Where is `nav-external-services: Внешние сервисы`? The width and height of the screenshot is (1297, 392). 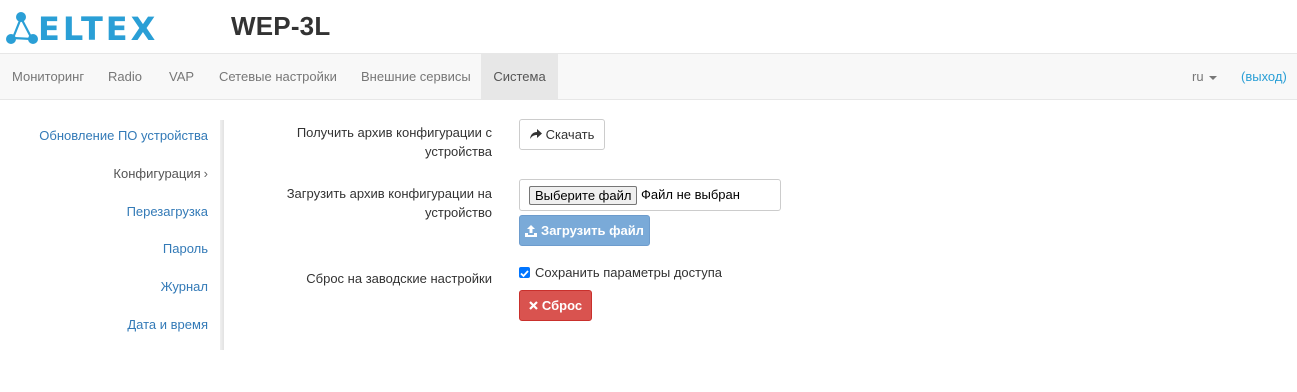 nav-external-services: Внешние сервисы is located at coordinates (416, 76).